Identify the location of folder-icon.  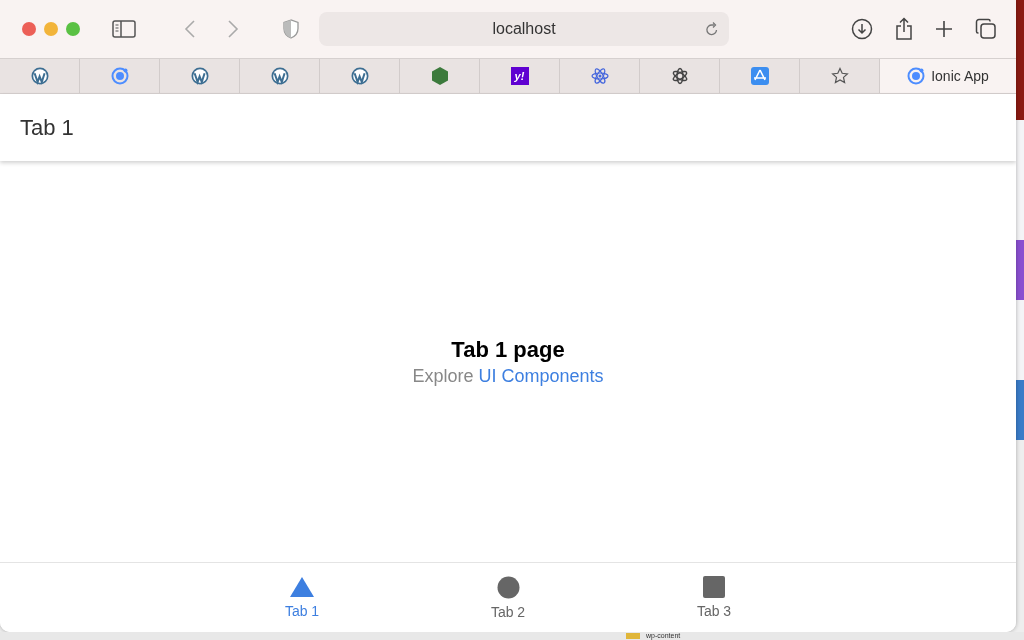
(633, 636).